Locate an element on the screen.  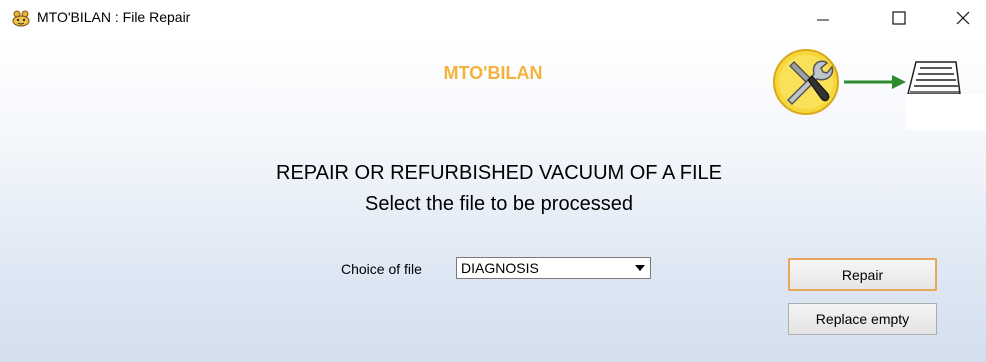
repair-graphic is located at coordinates (879, 88).